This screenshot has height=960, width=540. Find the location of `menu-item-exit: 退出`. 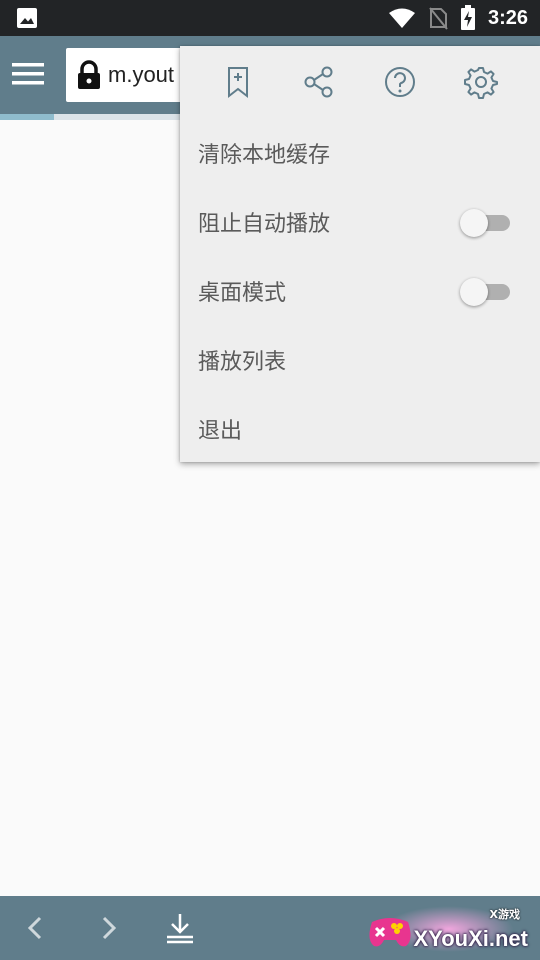

menu-item-exit: 退出 is located at coordinates (360, 428).